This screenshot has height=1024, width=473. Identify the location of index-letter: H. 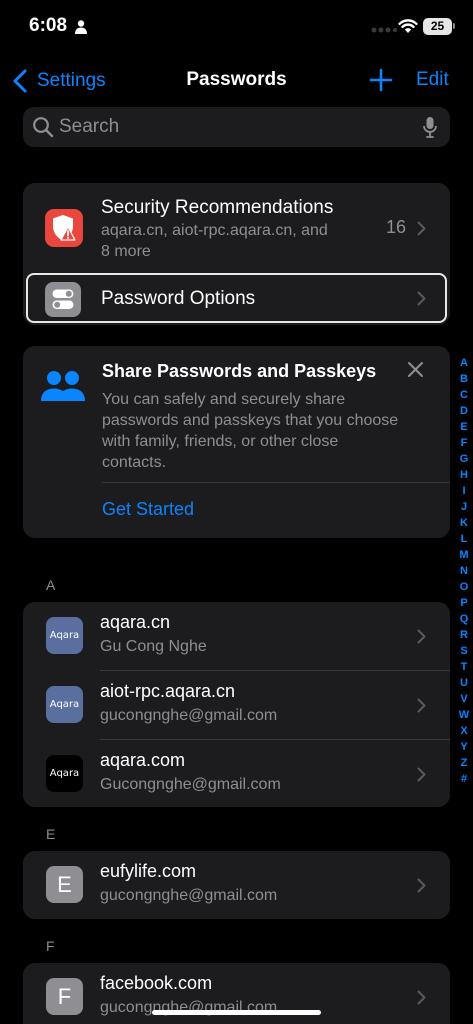
(464, 475).